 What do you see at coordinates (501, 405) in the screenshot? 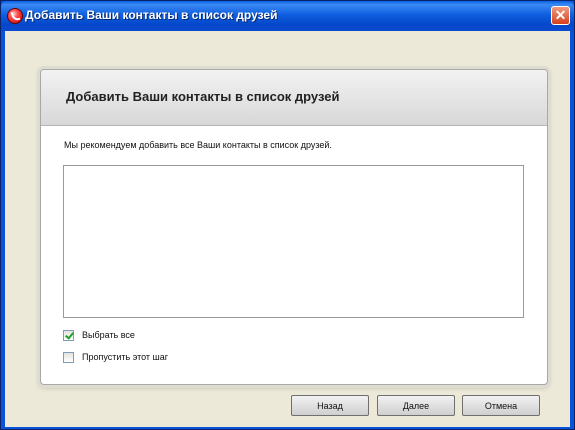
I see `cancel-button: Отмена` at bounding box center [501, 405].